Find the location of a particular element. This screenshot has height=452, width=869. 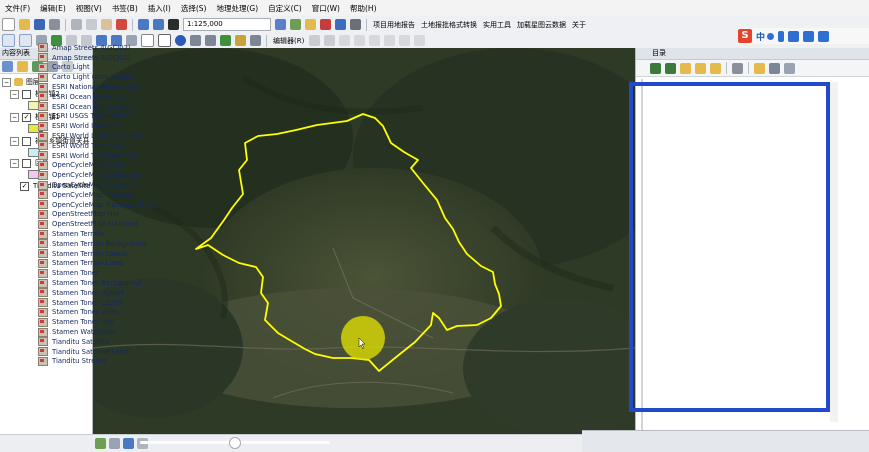

catalog-basemap-item: OpenStreetMap Standard is located at coordinates (128, 224).